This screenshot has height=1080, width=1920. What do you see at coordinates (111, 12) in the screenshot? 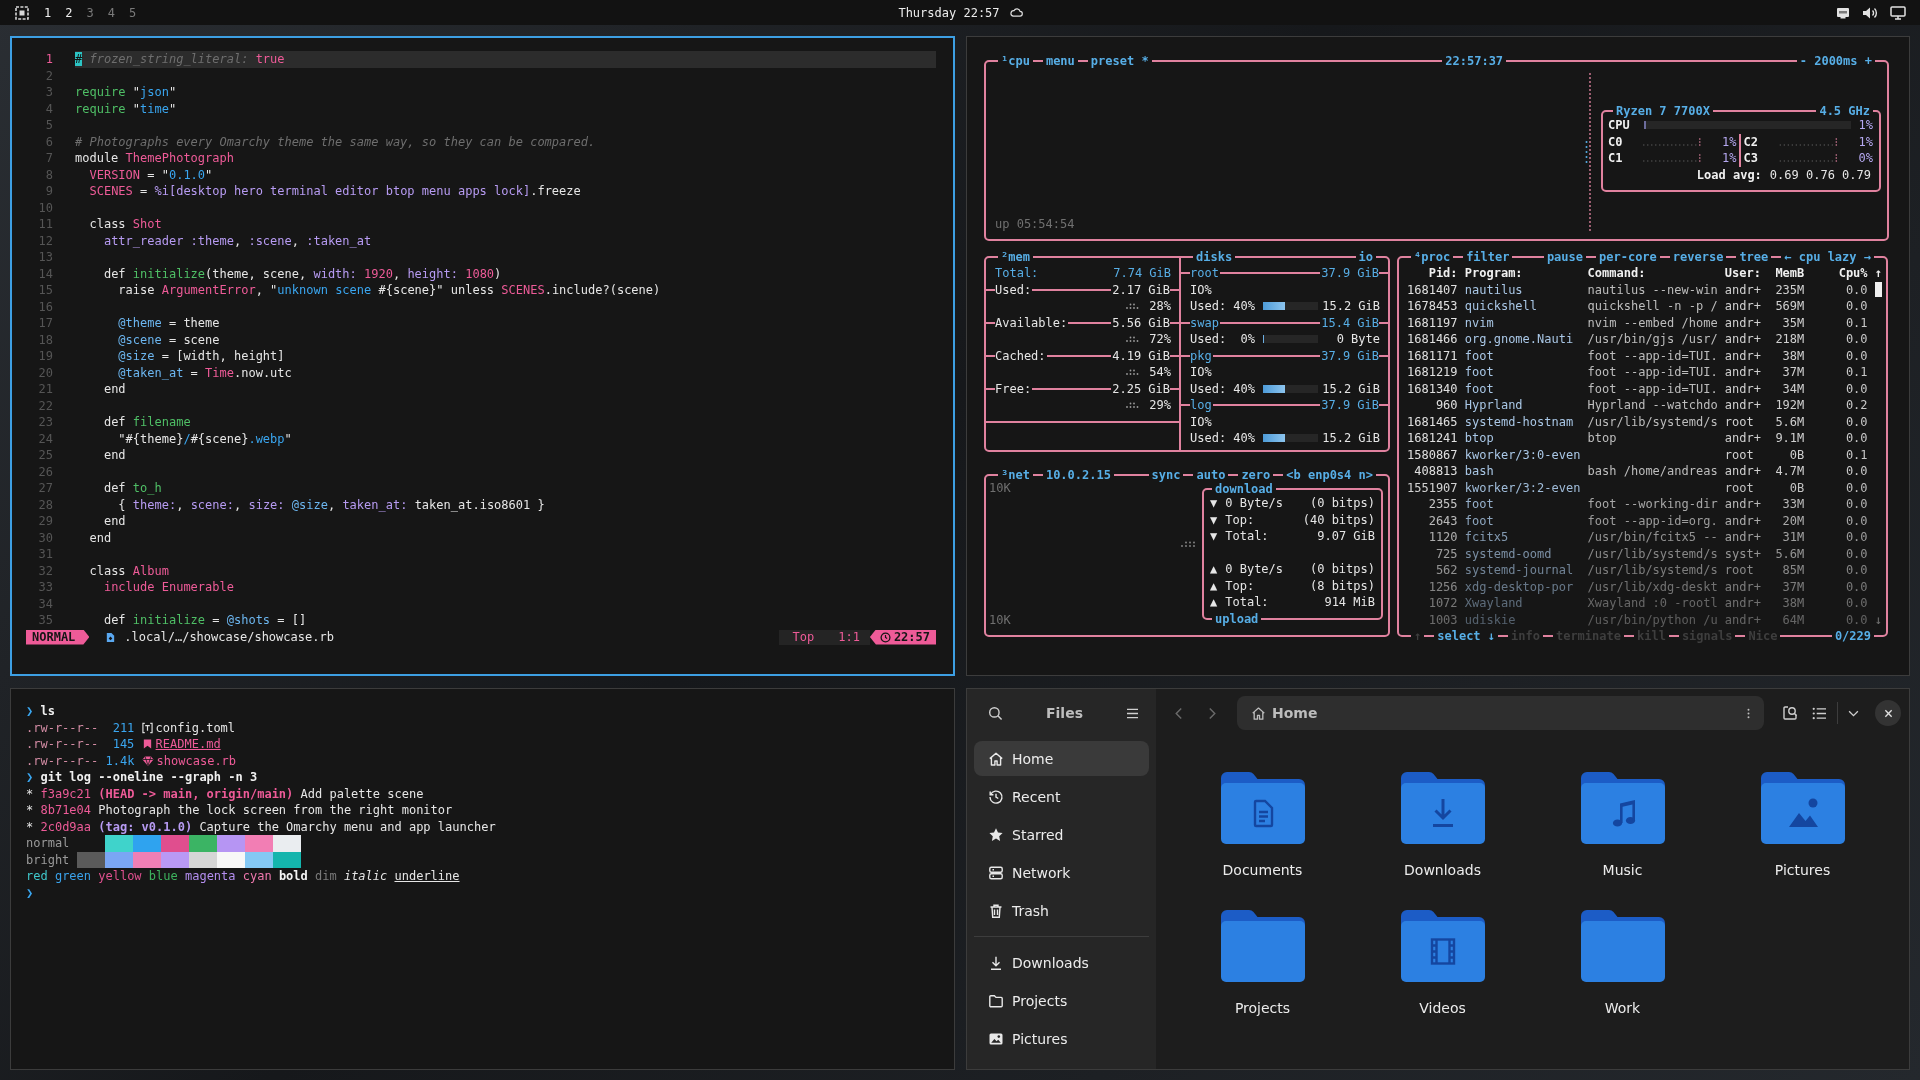
I see `workspace-button: 4` at bounding box center [111, 12].